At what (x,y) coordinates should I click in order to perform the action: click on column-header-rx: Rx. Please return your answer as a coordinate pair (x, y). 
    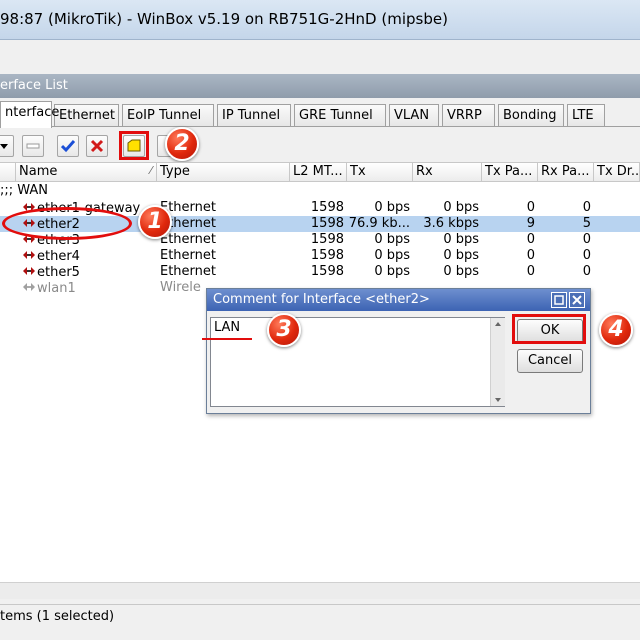
    Looking at the image, I should click on (447, 172).